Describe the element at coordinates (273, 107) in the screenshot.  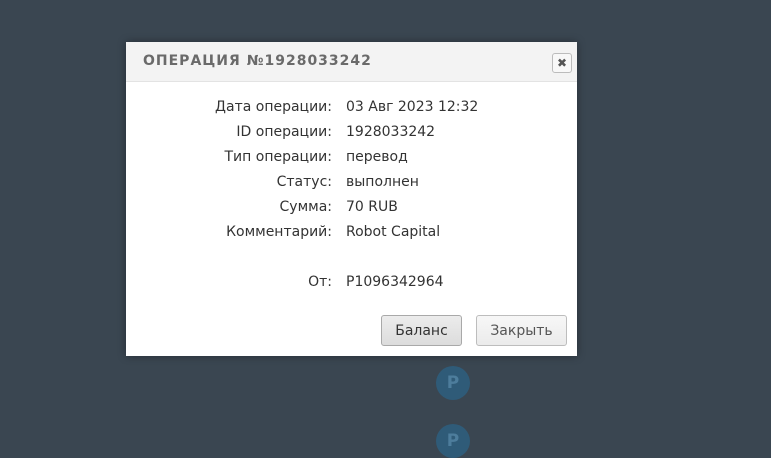
I see `detail-label: Дата операции:` at that location.